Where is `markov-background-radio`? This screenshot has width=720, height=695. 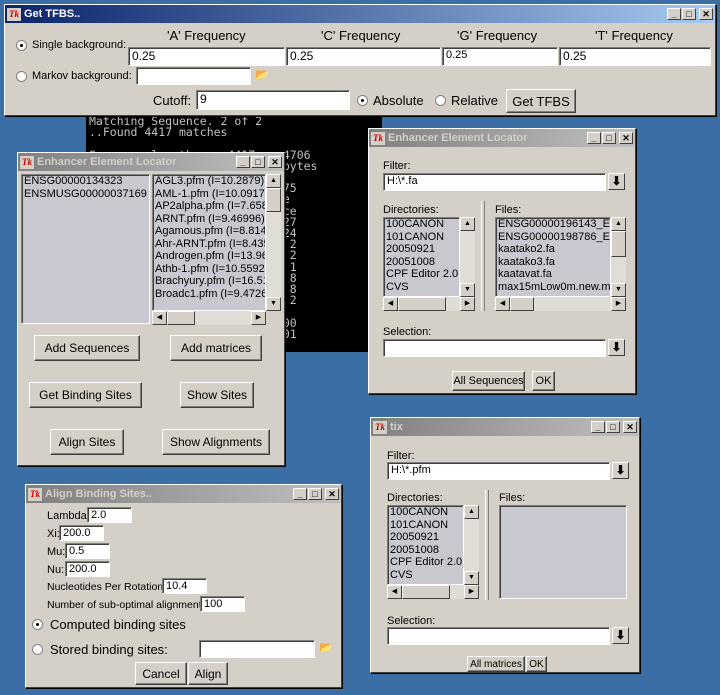 markov-background-radio is located at coordinates (21, 76).